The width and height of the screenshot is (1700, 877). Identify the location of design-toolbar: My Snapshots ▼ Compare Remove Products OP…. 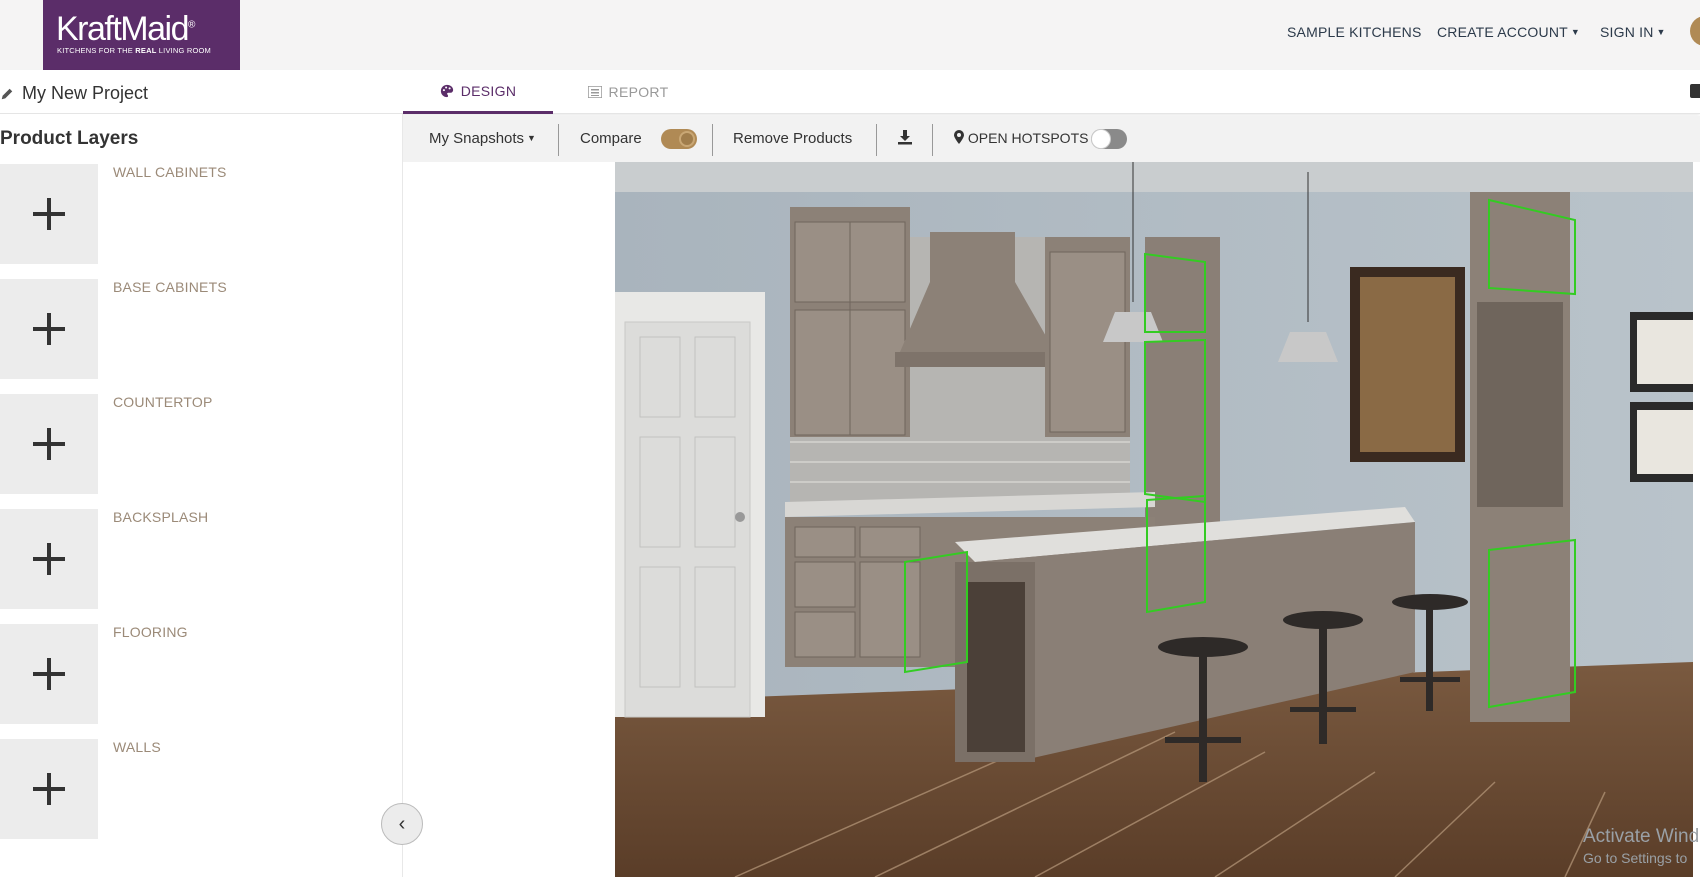
(1051, 139).